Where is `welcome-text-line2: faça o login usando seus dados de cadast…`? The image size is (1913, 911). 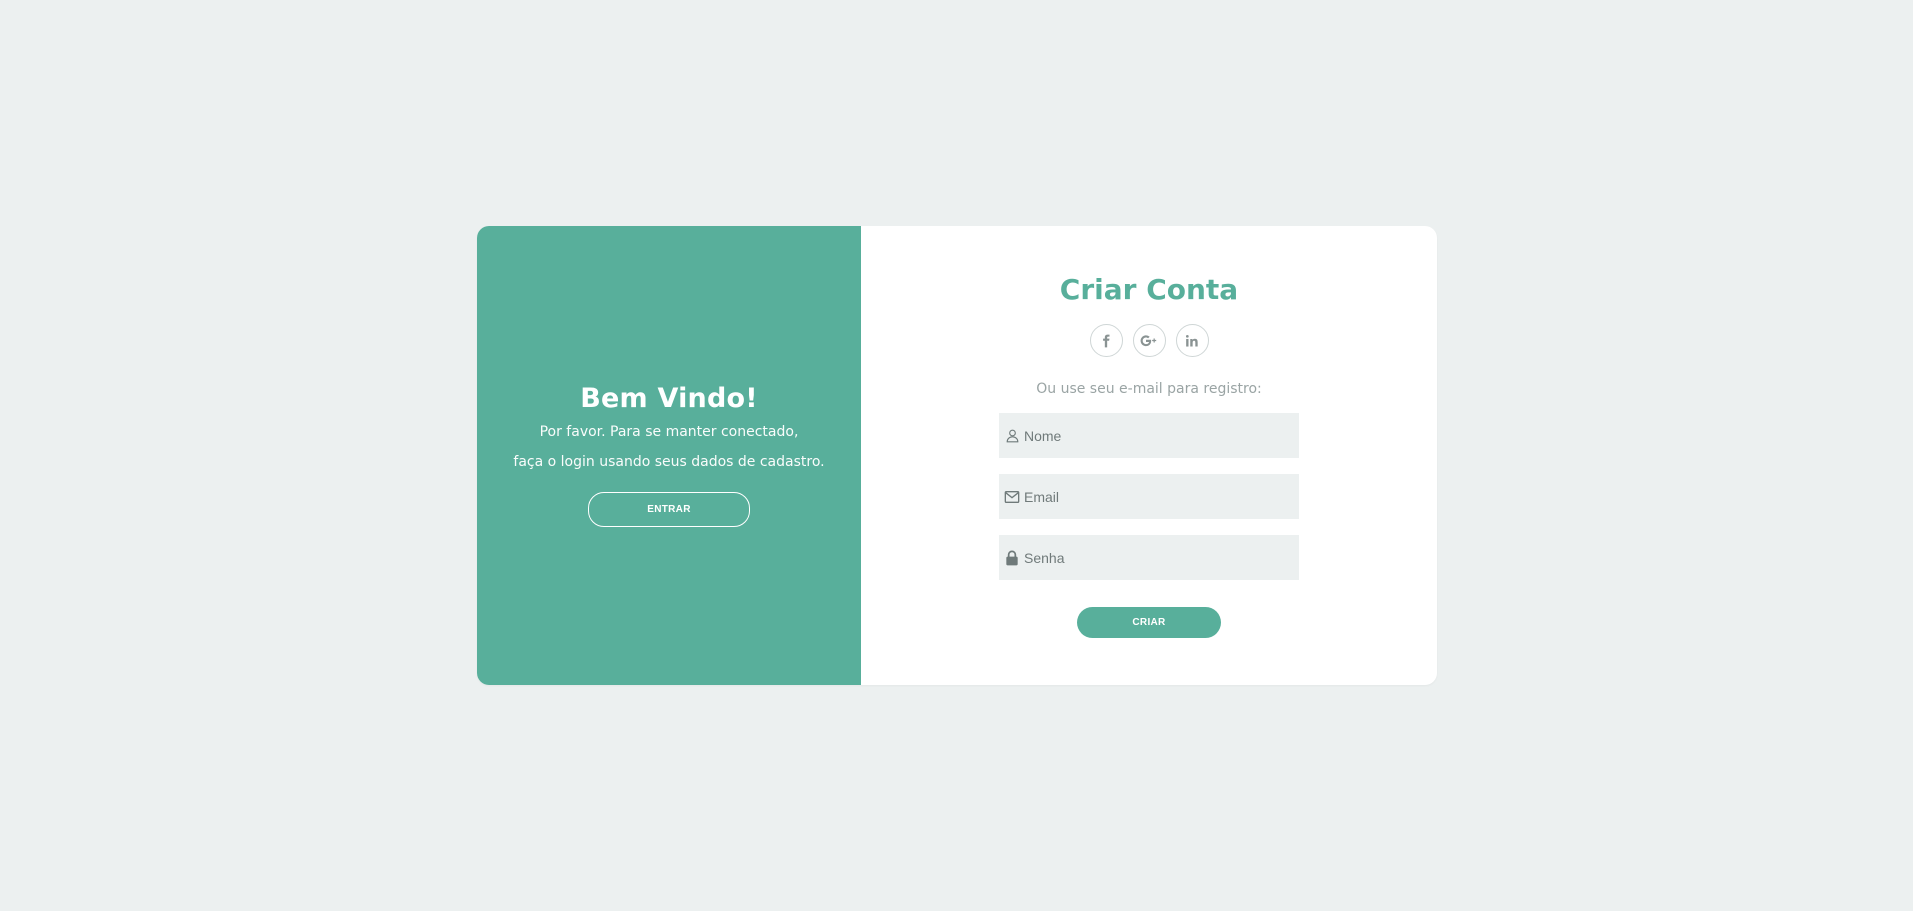
welcome-text-line2: faça o login usando seus dados de cadast… is located at coordinates (669, 462).